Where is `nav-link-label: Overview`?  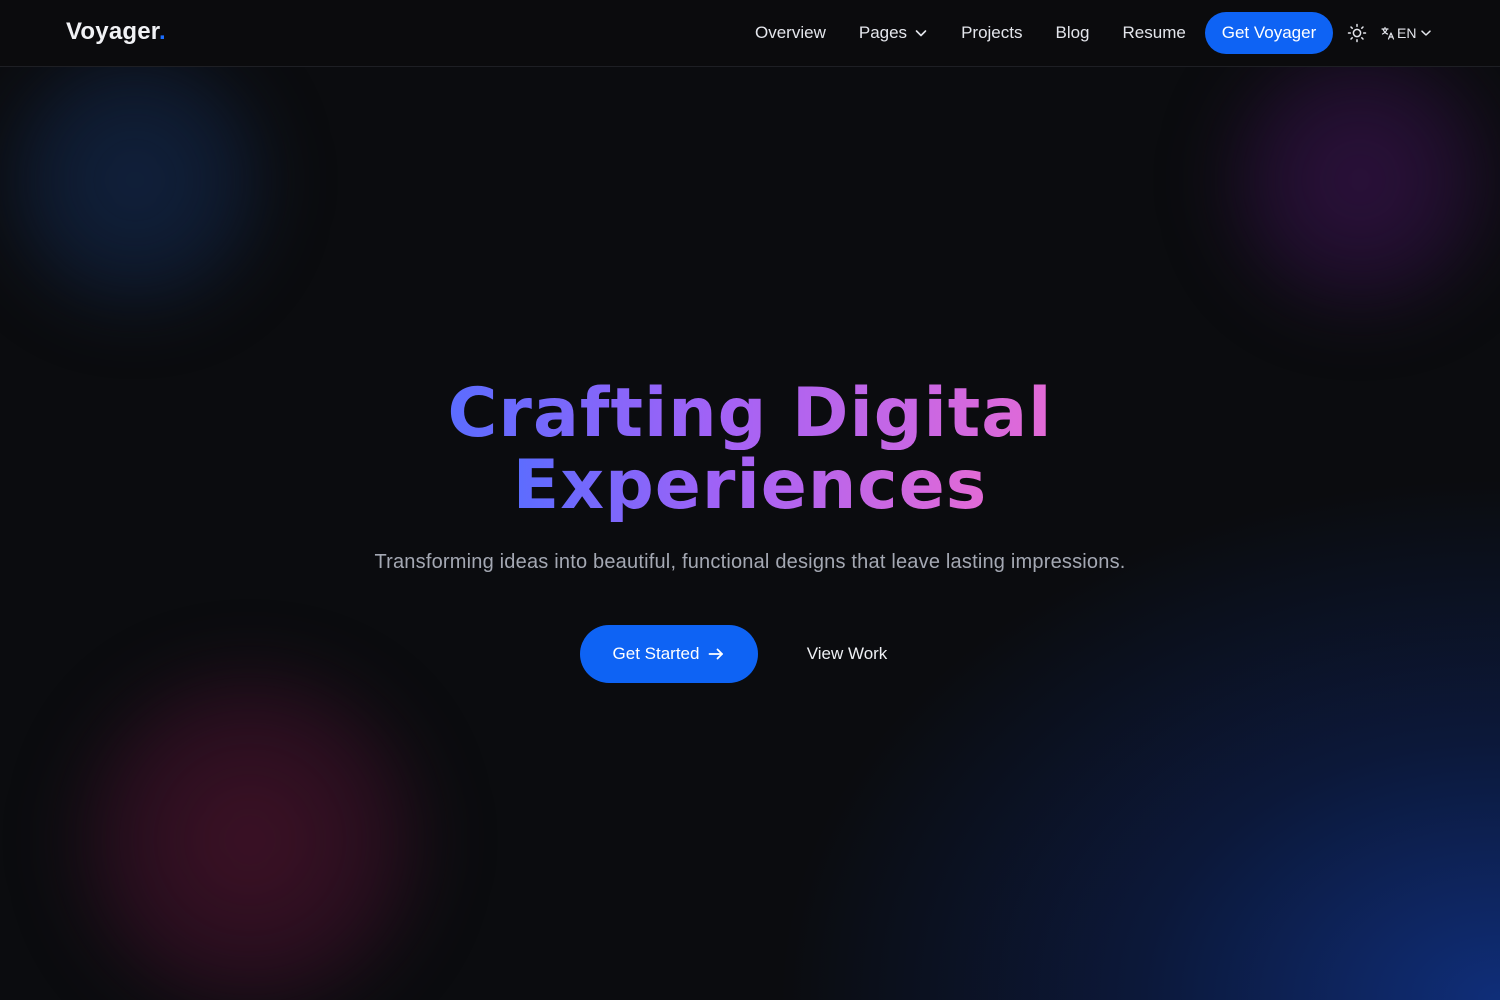 nav-link-label: Overview is located at coordinates (790, 32).